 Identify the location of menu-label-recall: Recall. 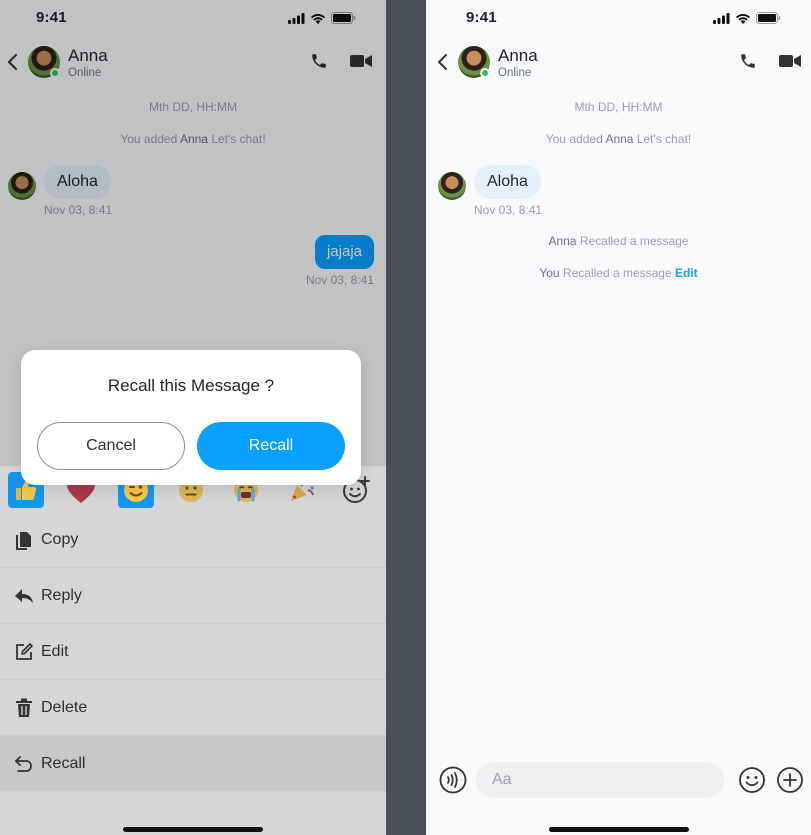
(63, 763).